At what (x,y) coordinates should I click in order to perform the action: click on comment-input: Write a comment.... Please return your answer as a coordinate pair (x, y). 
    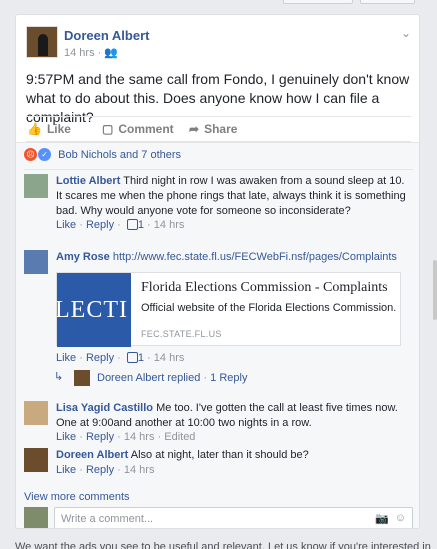
    Looking at the image, I should click on (233, 517).